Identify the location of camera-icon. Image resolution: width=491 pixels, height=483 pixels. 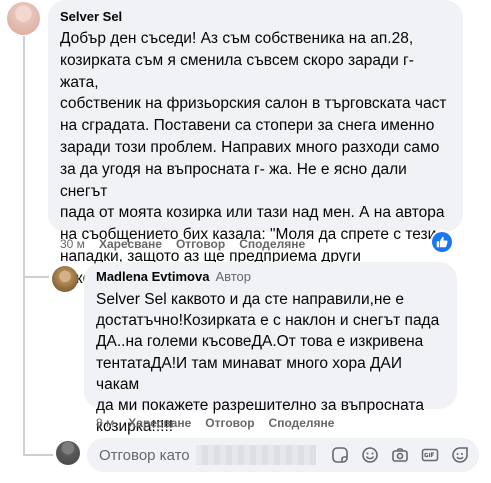
(400, 455).